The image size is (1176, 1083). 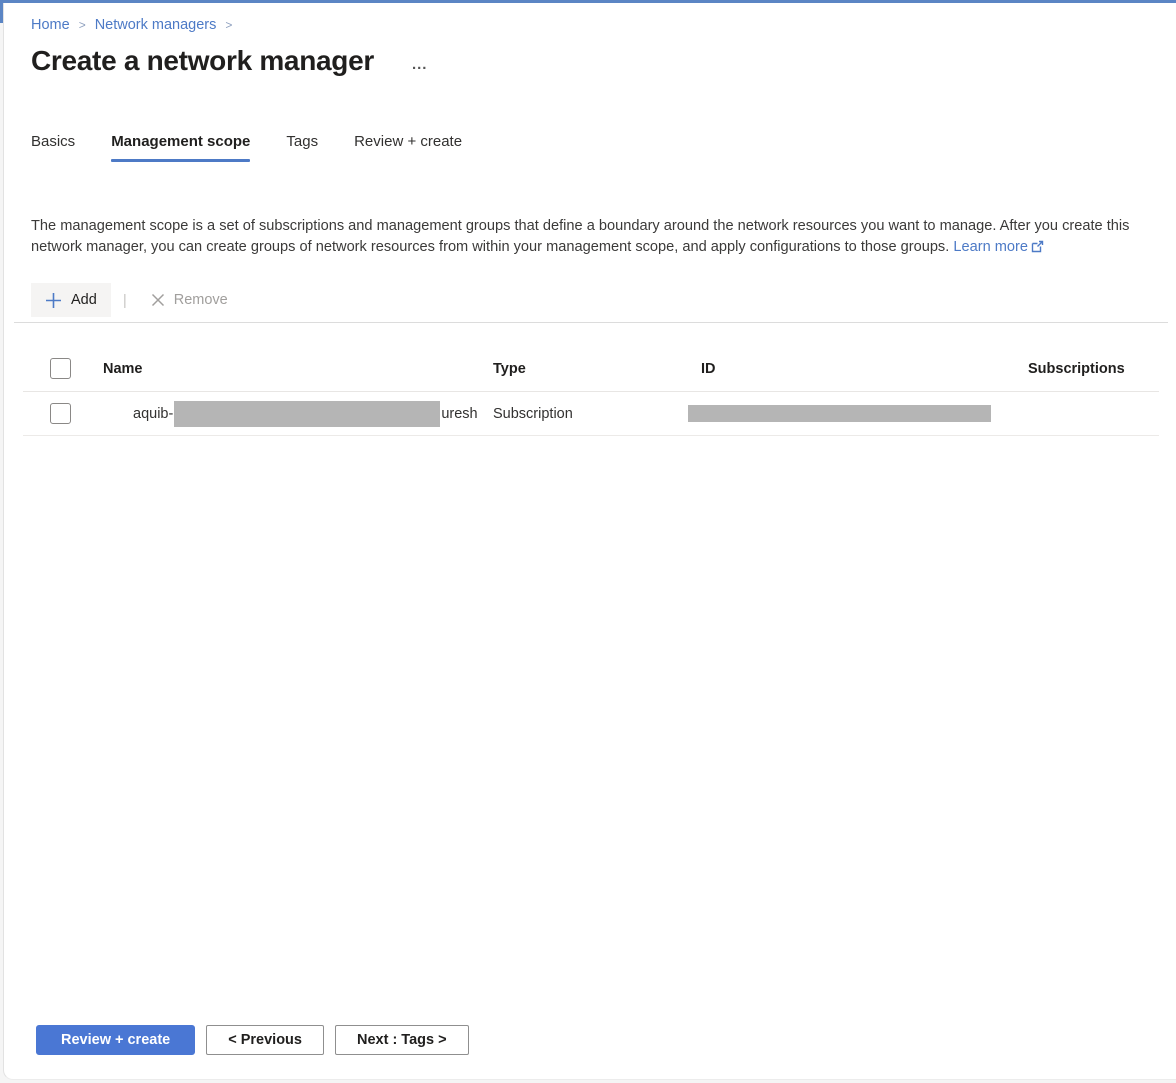 I want to click on review-create-button: Review + create, so click(x=116, y=1040).